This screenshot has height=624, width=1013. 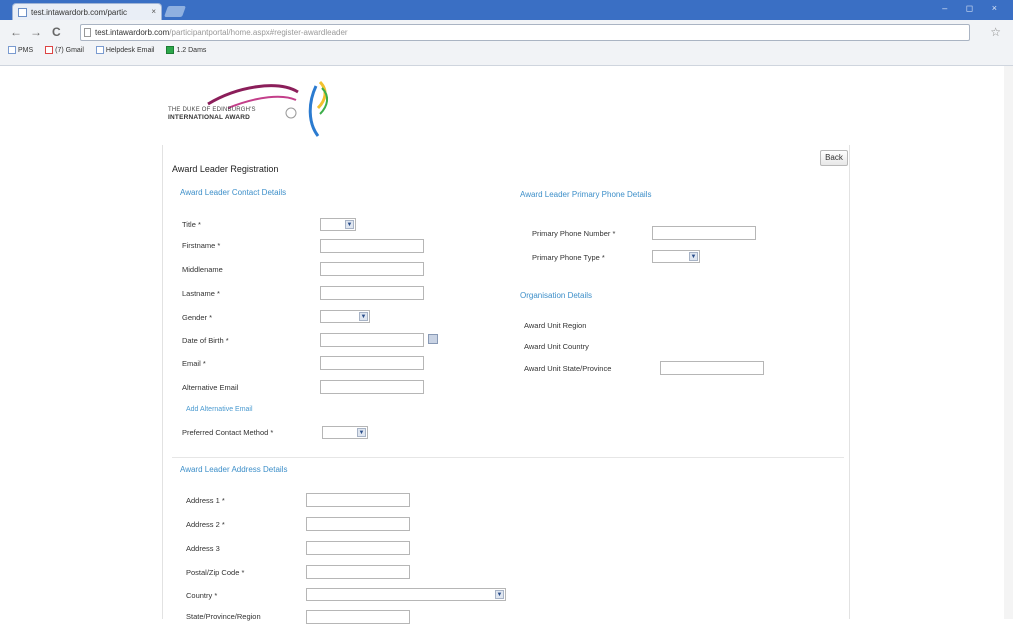 I want to click on address1-label: Address 1 *, so click(x=205, y=500).